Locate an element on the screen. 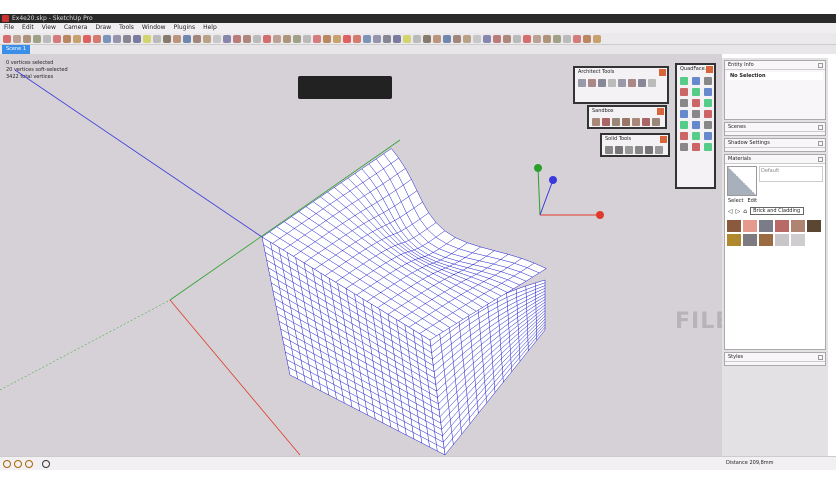 The width and height of the screenshot is (836, 484). gizmo-handle is located at coordinates (600, 215).